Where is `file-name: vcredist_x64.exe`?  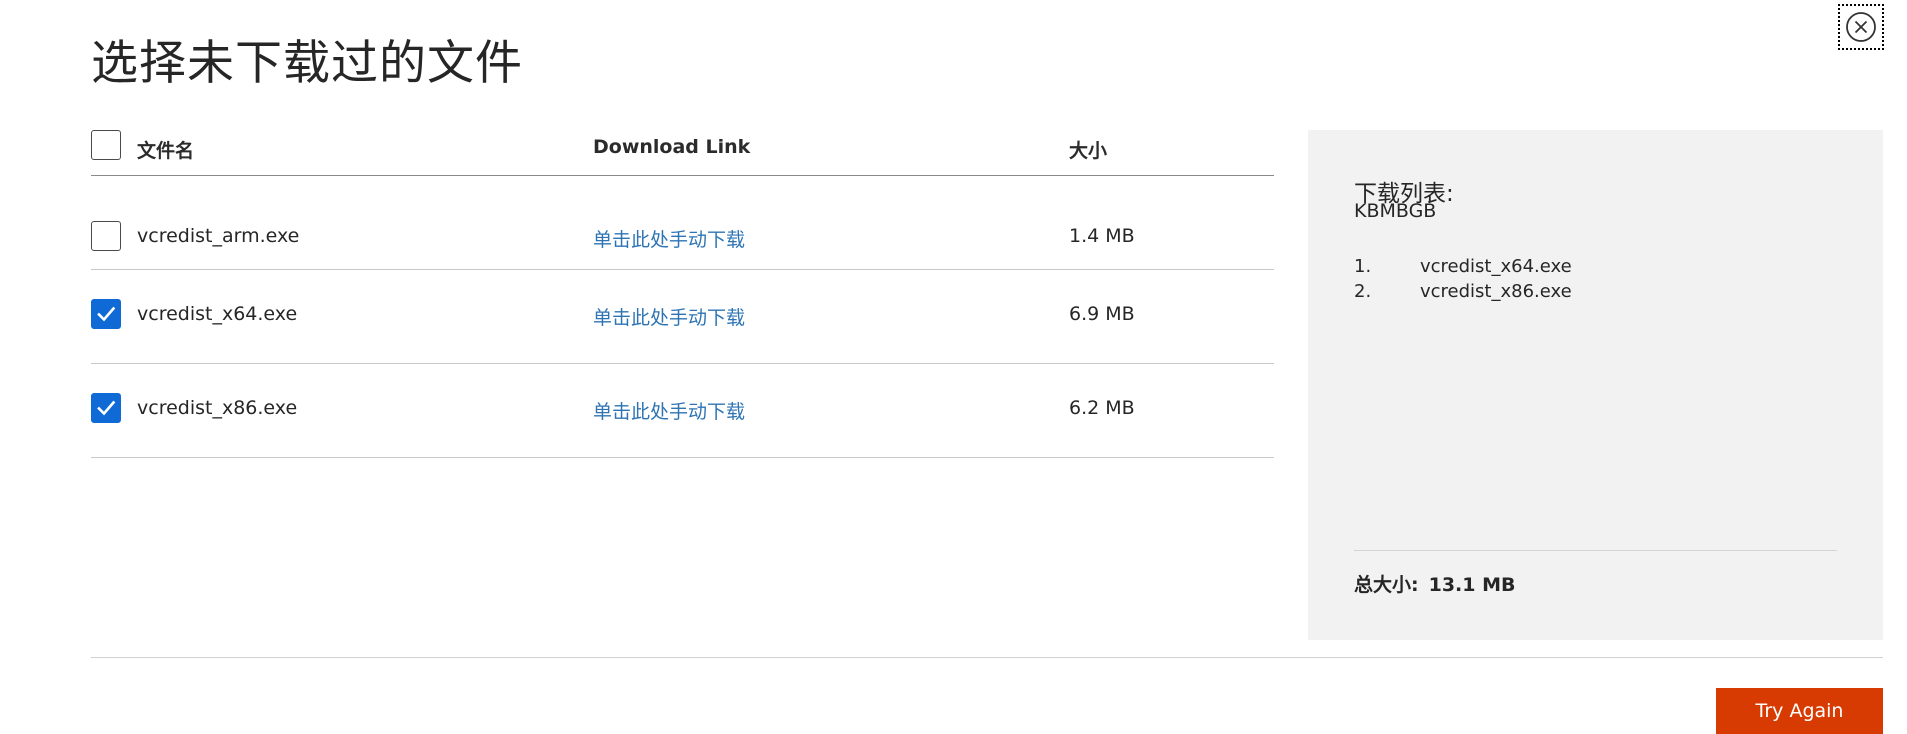 file-name: vcredist_x64.exe is located at coordinates (217, 314).